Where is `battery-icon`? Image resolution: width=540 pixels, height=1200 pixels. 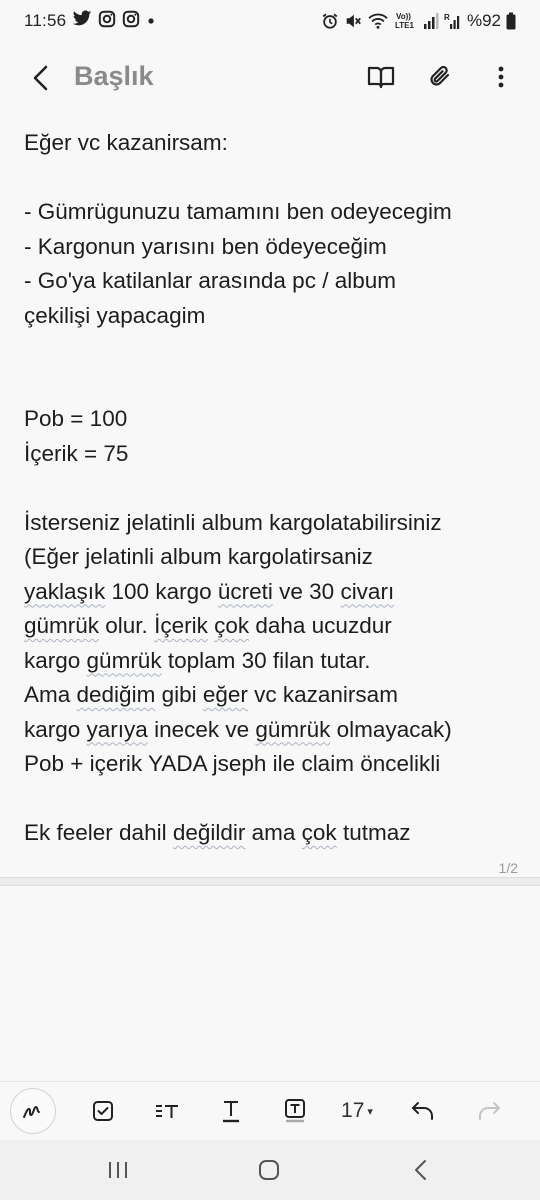
battery-icon is located at coordinates (511, 21).